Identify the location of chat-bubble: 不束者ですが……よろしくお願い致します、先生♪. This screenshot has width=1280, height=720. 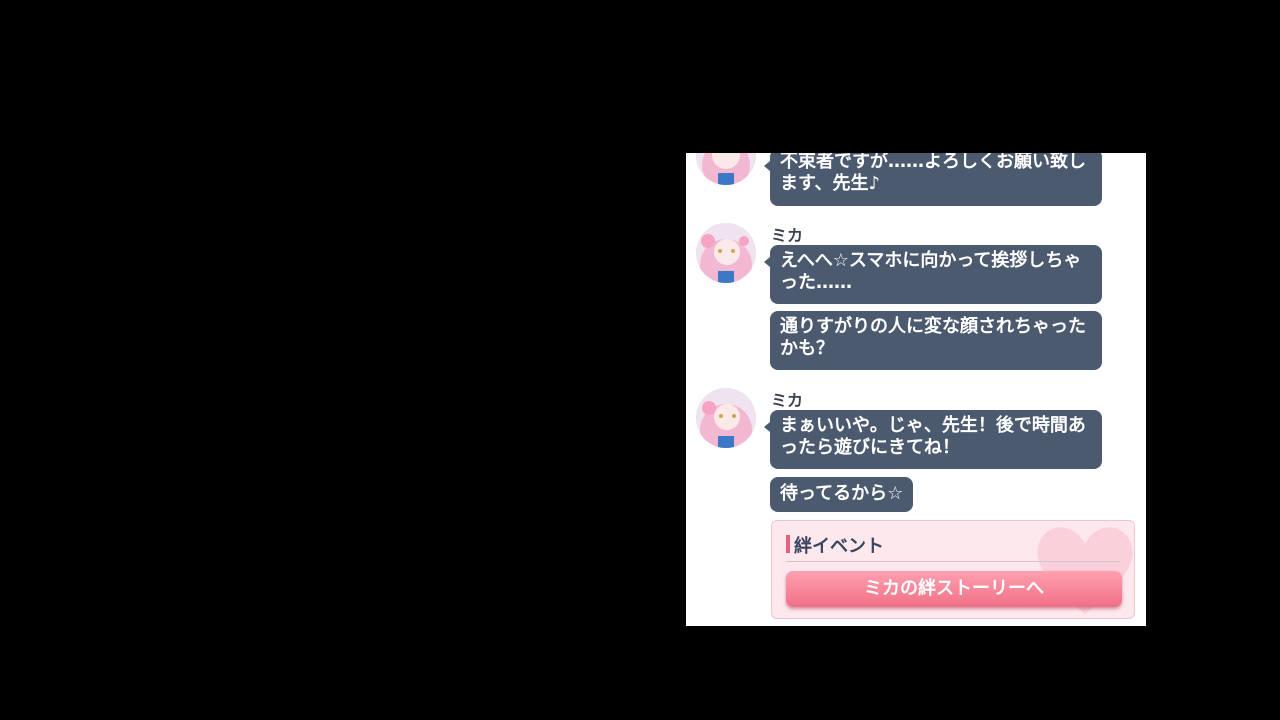
(933, 179).